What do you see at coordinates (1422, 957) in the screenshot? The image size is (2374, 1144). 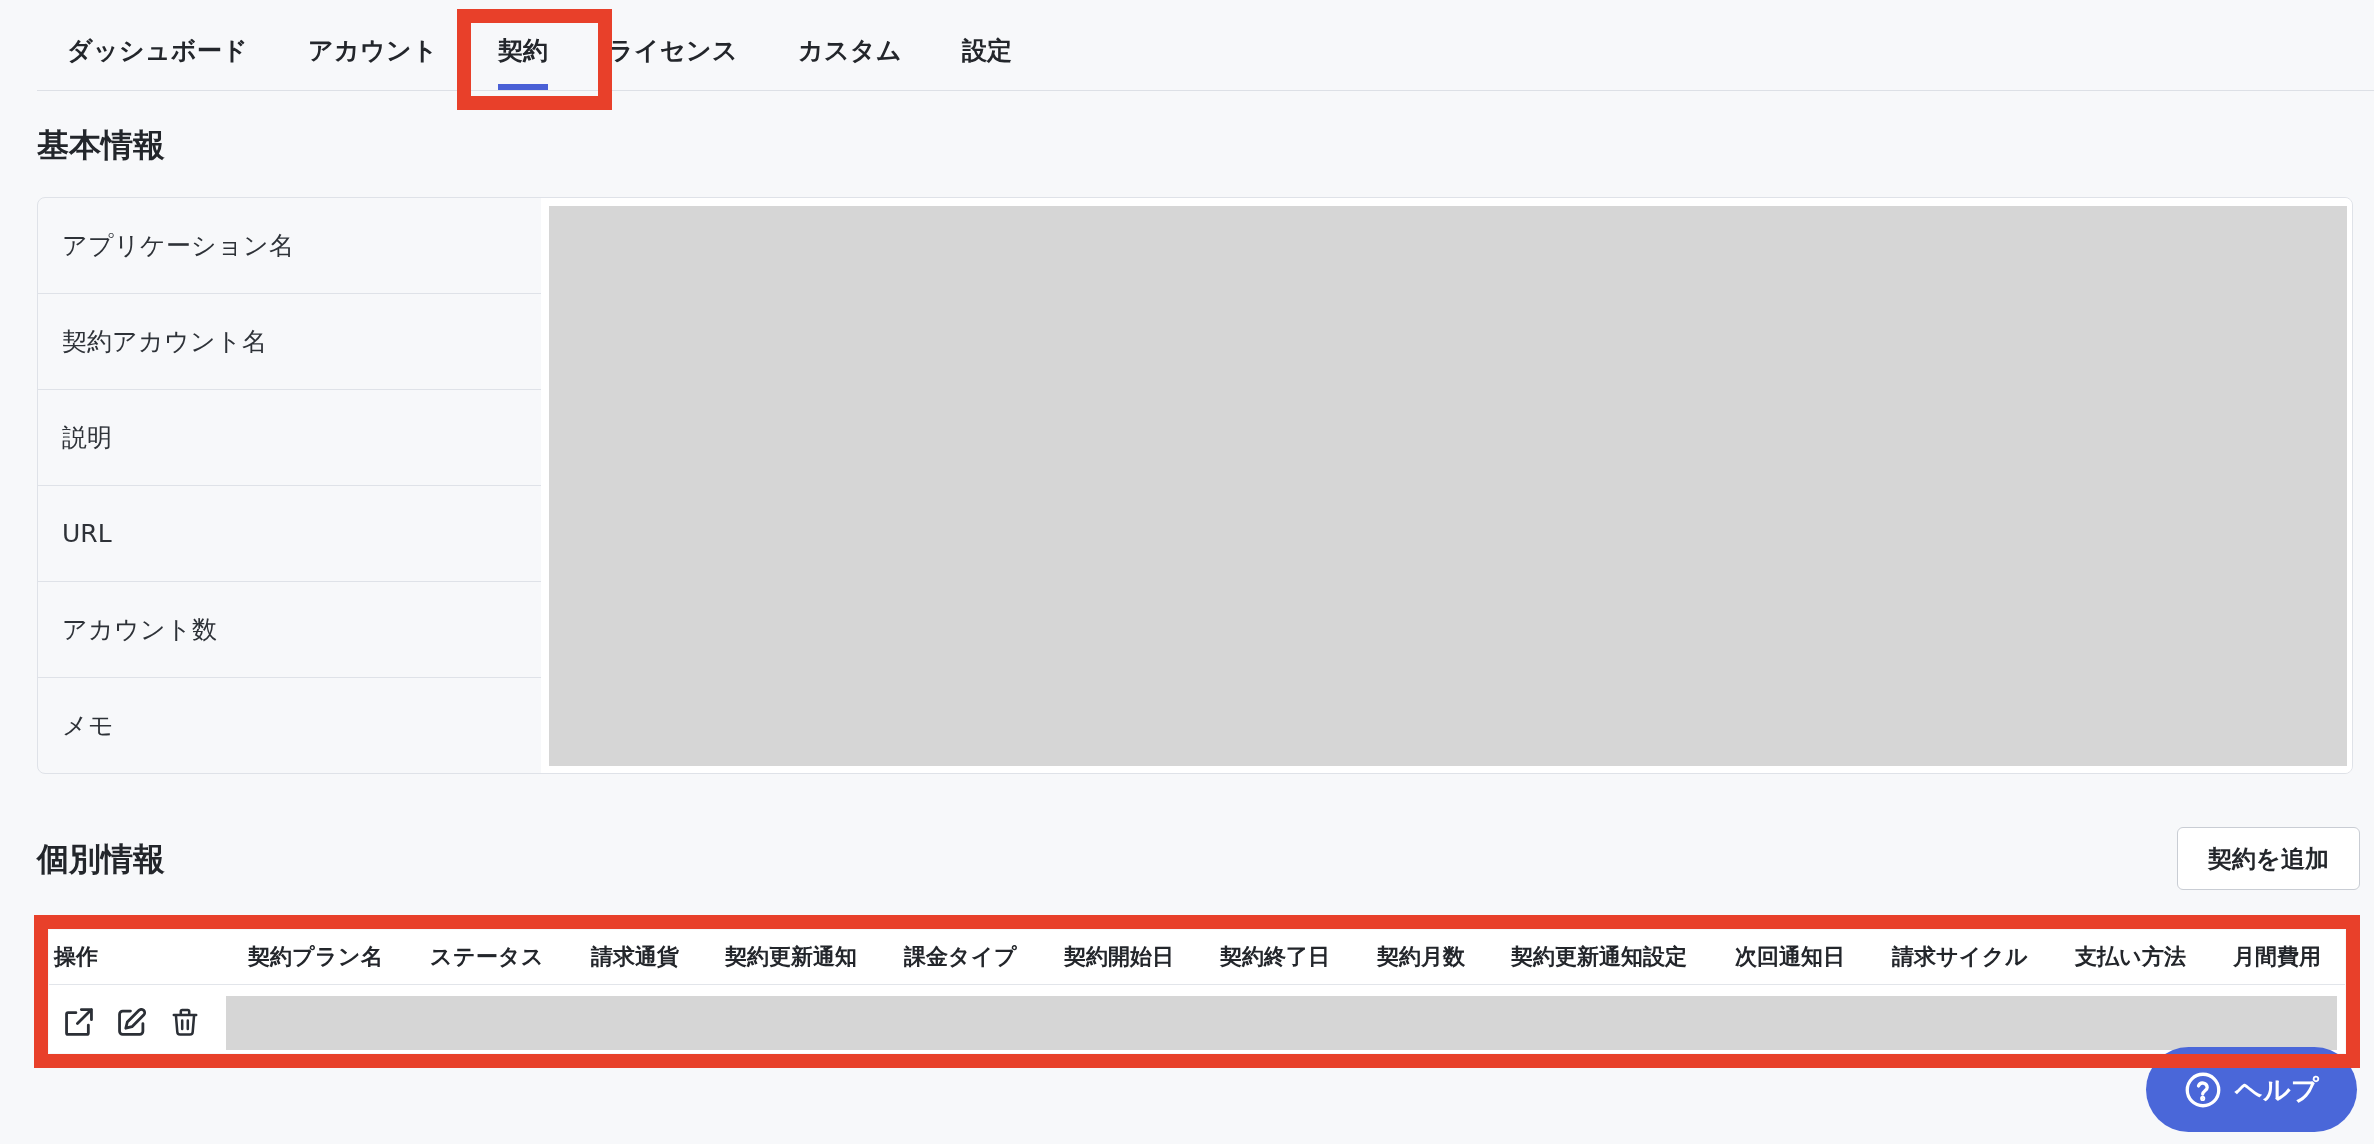 I see `column-header: 契約月数` at bounding box center [1422, 957].